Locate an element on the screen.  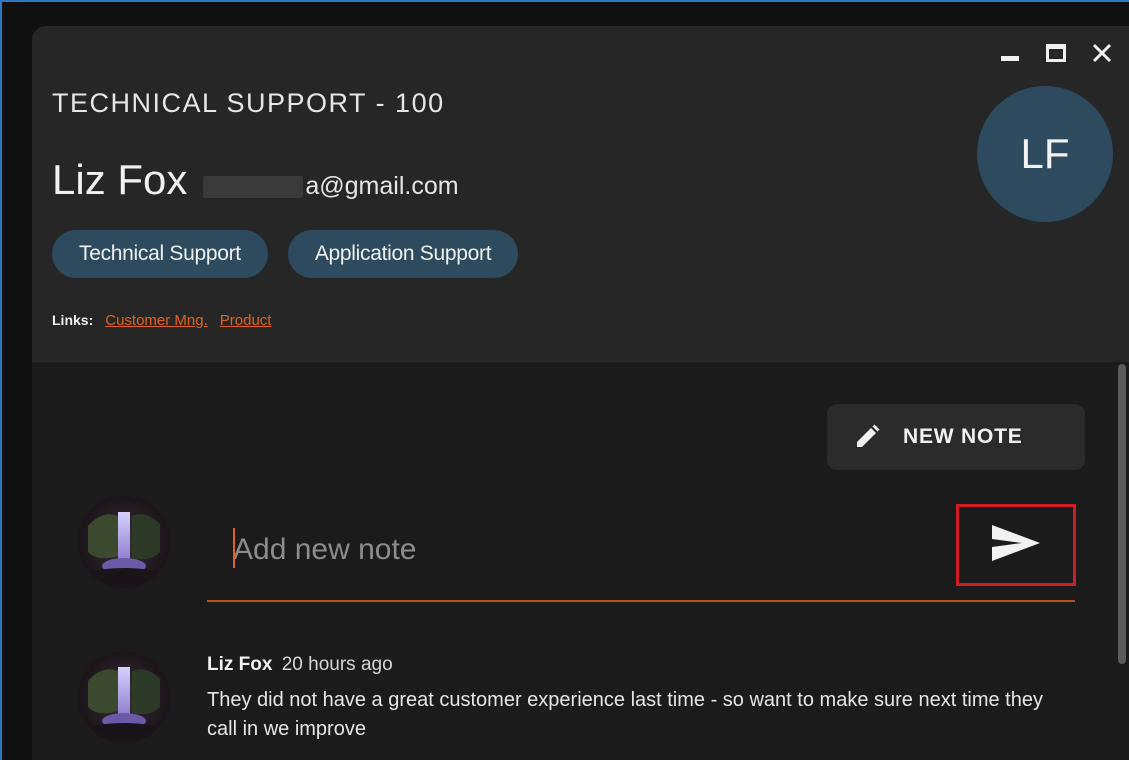
new-note-button: NEW NOTE is located at coordinates (956, 437).